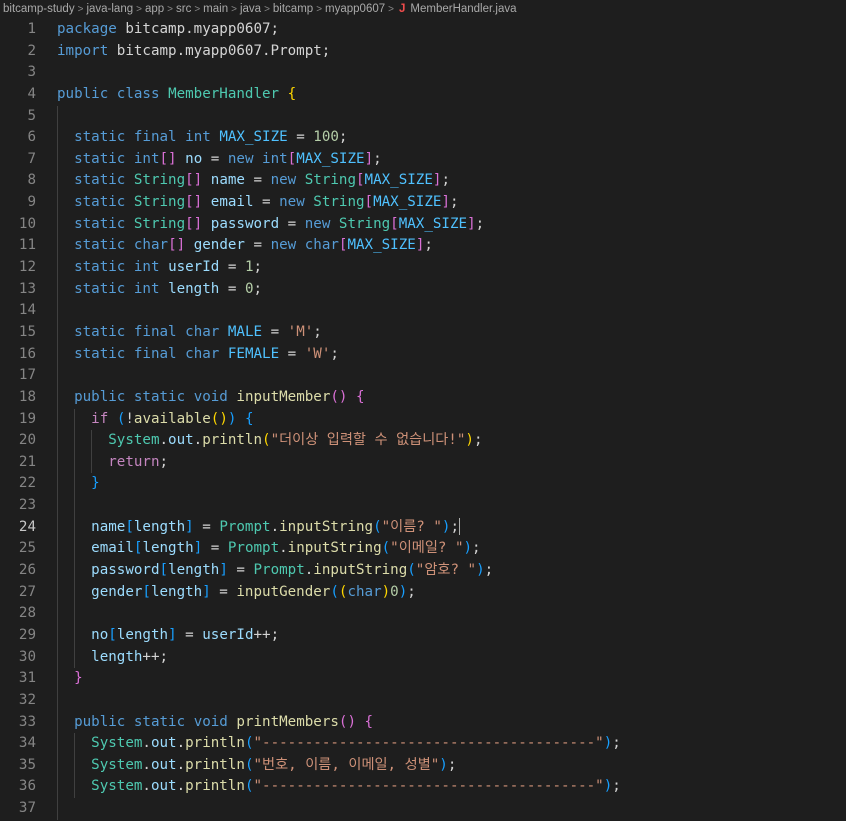 The image size is (846, 821). Describe the element at coordinates (423, 95) in the screenshot. I see `code-line: 4 public class MemberHandler {` at that location.